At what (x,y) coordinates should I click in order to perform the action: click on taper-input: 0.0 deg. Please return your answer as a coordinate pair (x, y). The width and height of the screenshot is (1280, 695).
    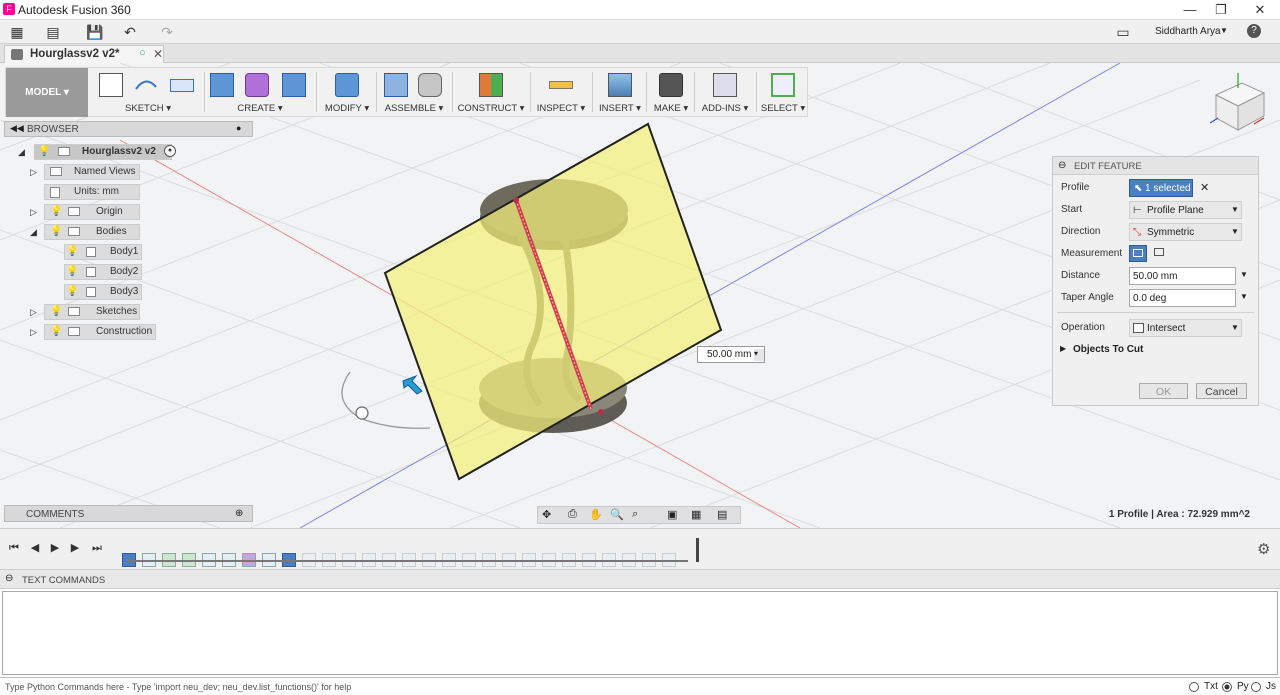
    Looking at the image, I should click on (1182, 298).